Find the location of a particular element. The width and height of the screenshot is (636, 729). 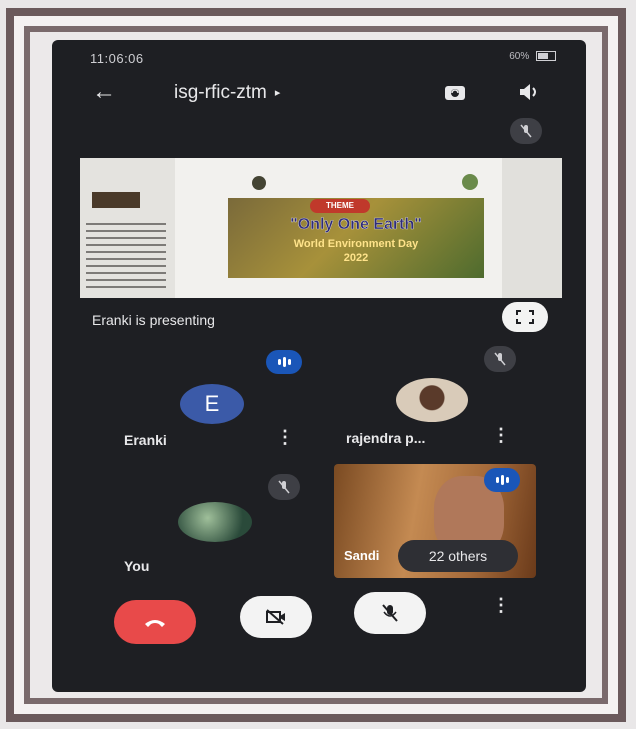

status-icons: 60% is located at coordinates (532, 56).